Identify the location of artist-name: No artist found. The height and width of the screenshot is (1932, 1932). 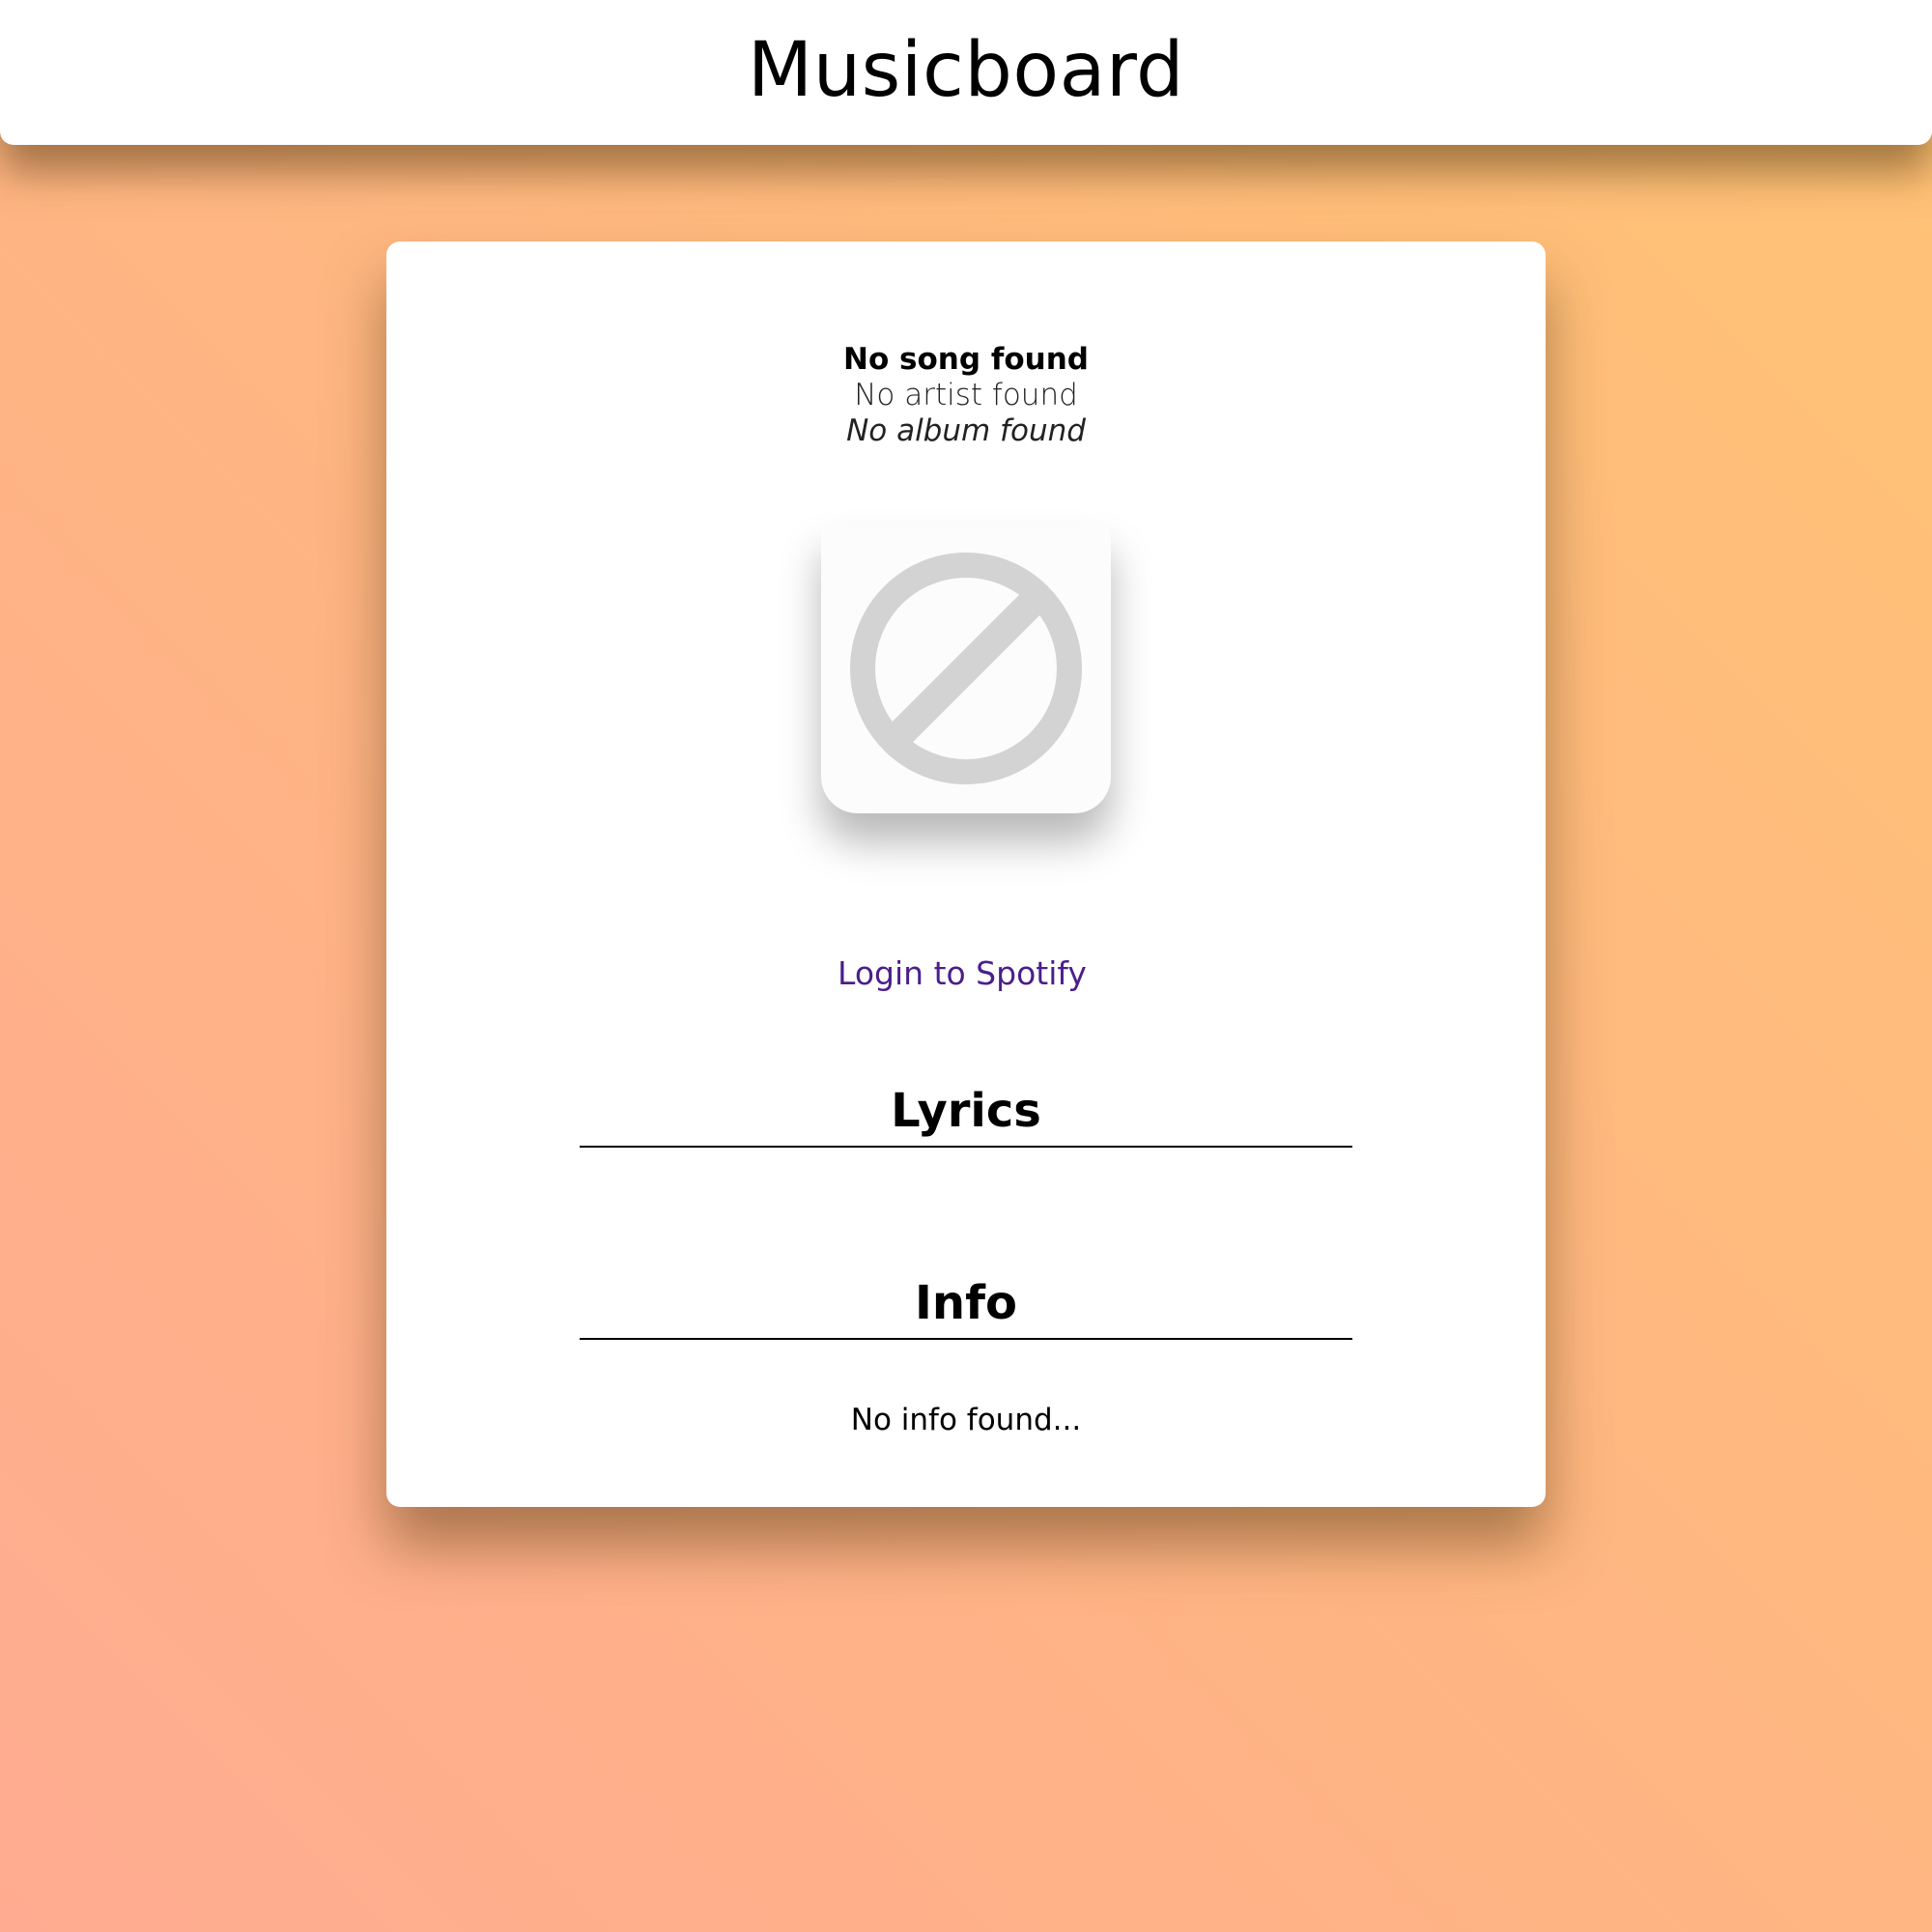
(966, 395).